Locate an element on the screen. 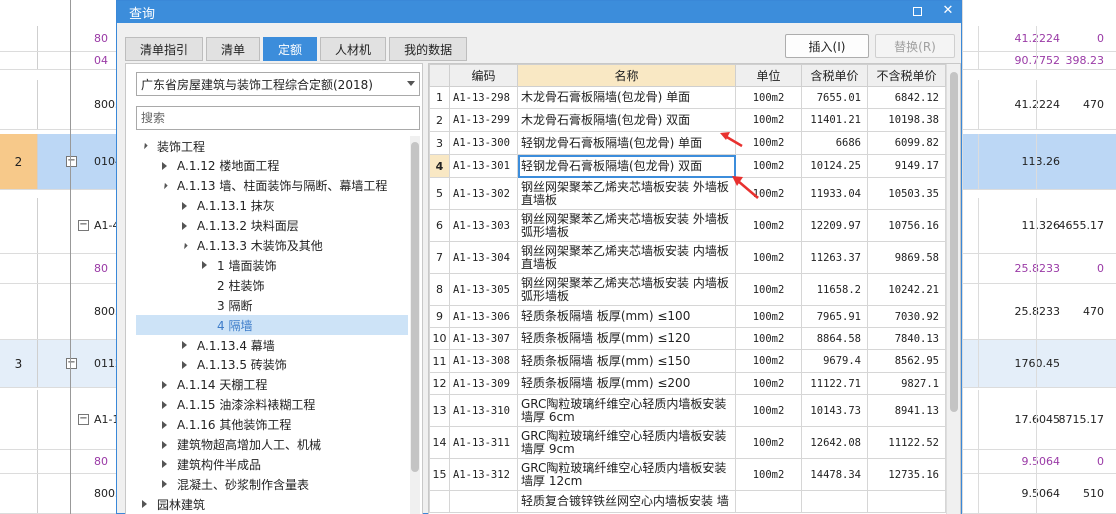  row-price-excl-tax: 10242.21 is located at coordinates (906, 289).